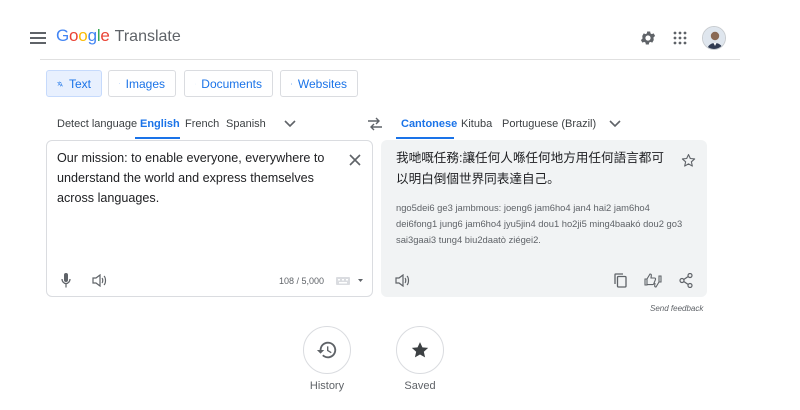 This screenshot has width=800, height=410. What do you see at coordinates (653, 280) in the screenshot?
I see `rate-translation-icon` at bounding box center [653, 280].